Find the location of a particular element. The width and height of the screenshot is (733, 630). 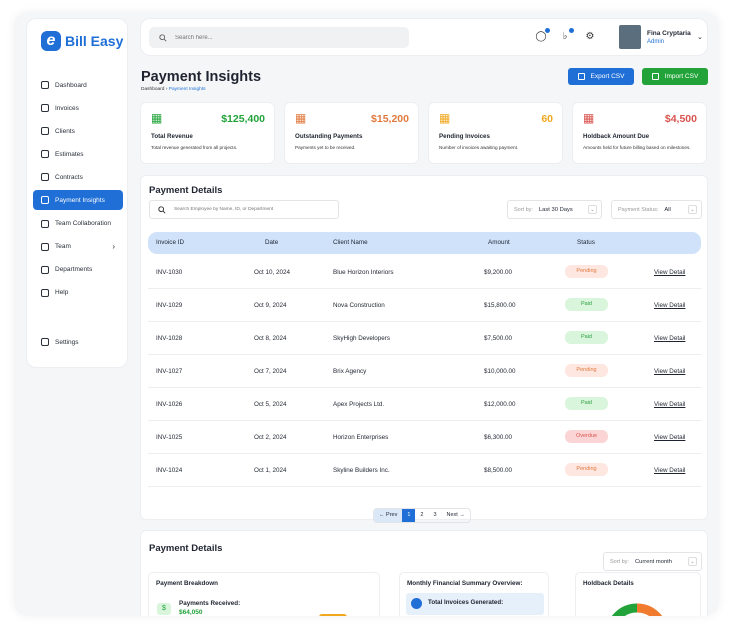

summary-sort-select: Sort by: Current month ⌄ is located at coordinates (652, 561).